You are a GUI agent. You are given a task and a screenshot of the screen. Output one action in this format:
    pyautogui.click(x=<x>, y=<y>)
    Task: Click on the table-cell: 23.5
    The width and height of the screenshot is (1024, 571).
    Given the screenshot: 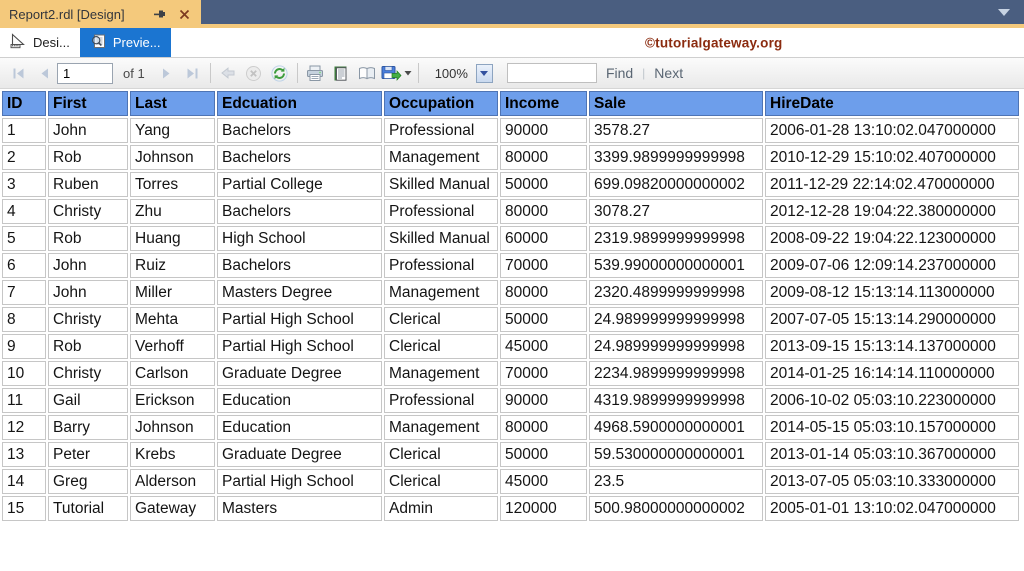 What is the action you would take?
    pyautogui.click(x=676, y=481)
    